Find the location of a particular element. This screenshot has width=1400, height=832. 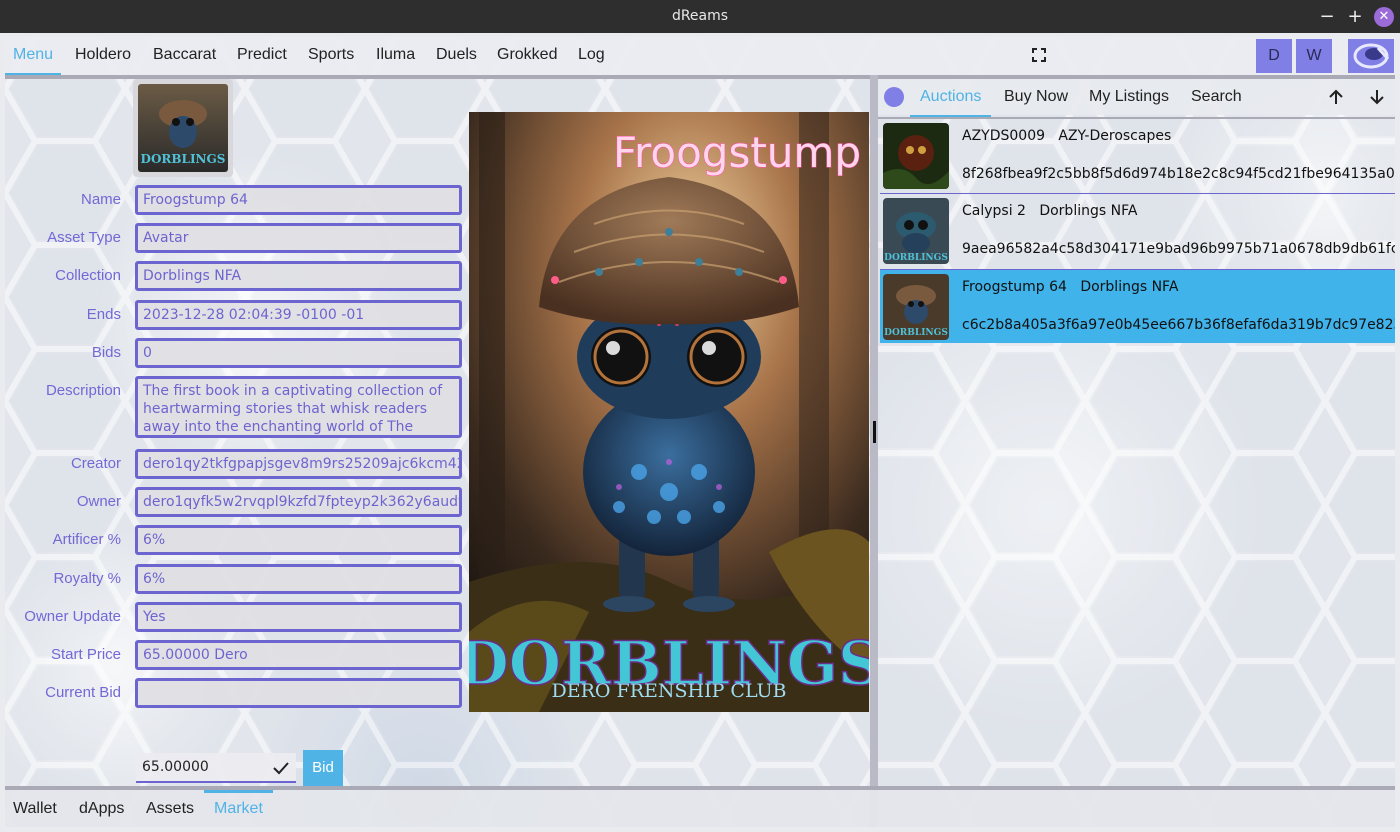

tab-log: Log is located at coordinates (591, 56).